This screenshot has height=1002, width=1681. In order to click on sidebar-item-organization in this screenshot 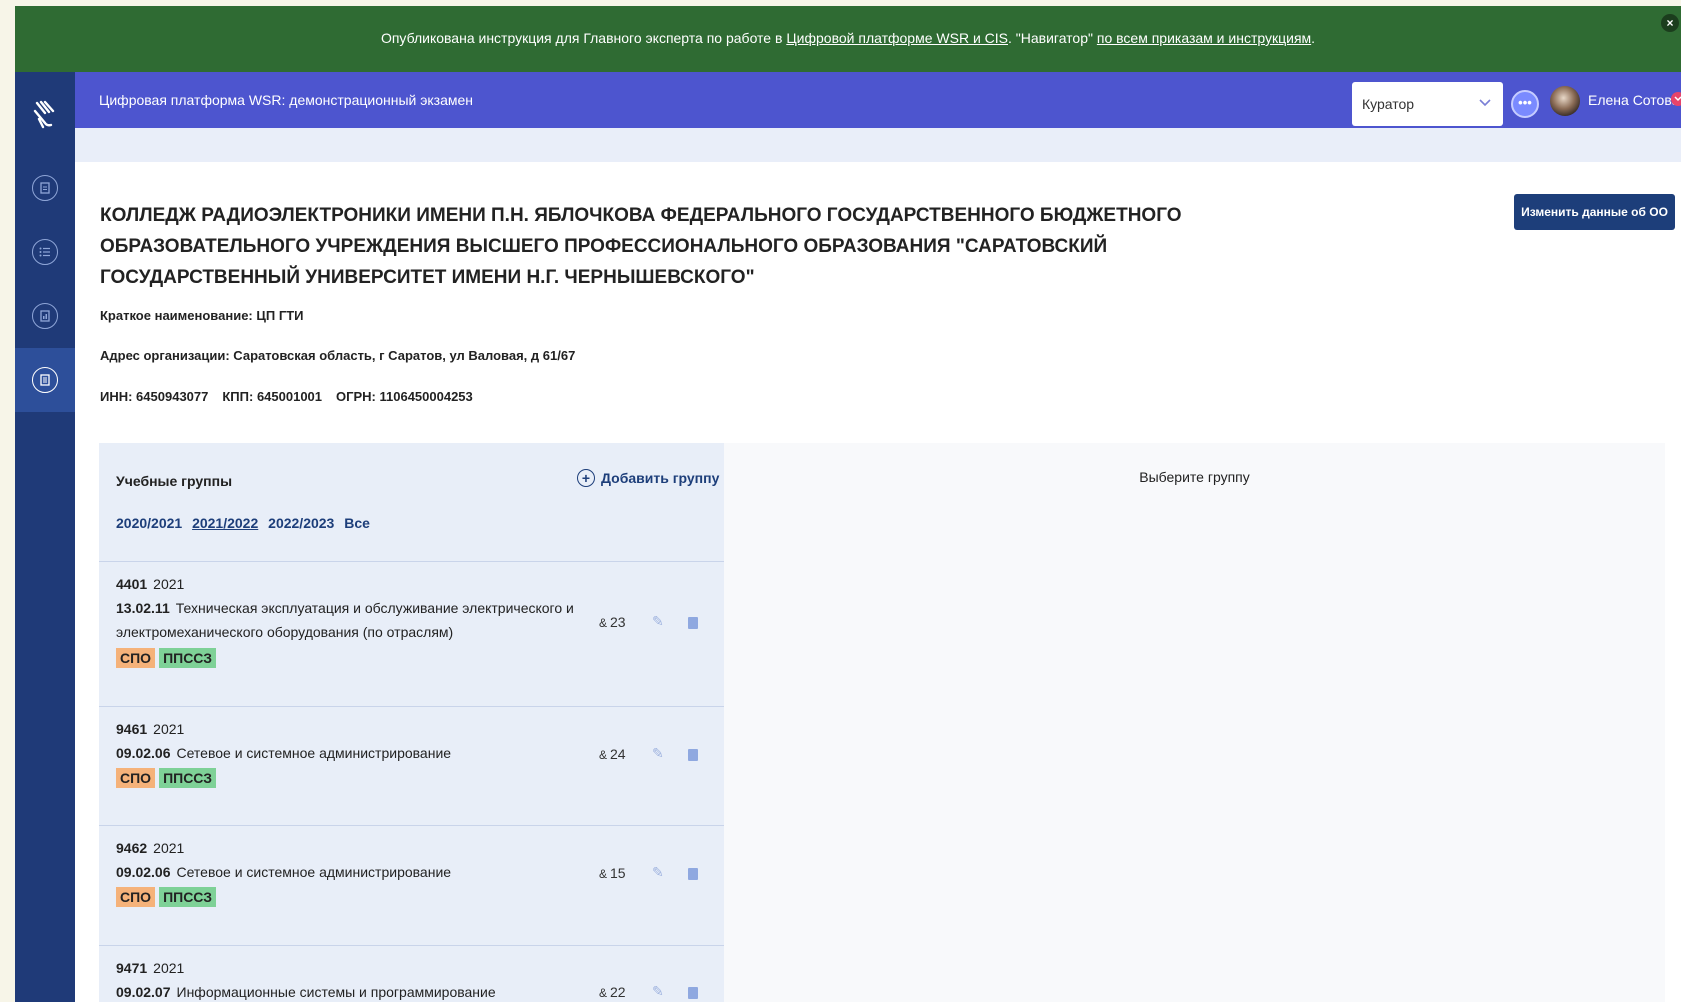, I will do `click(45, 380)`.